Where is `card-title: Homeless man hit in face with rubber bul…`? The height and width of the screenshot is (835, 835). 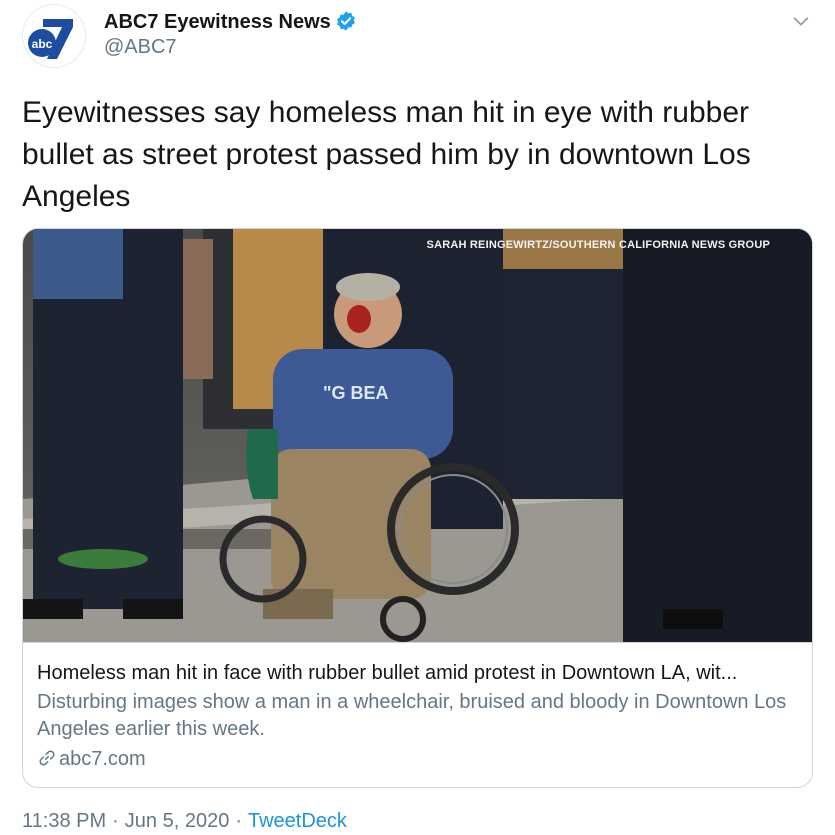 card-title: Homeless man hit in face with rubber bul… is located at coordinates (387, 673).